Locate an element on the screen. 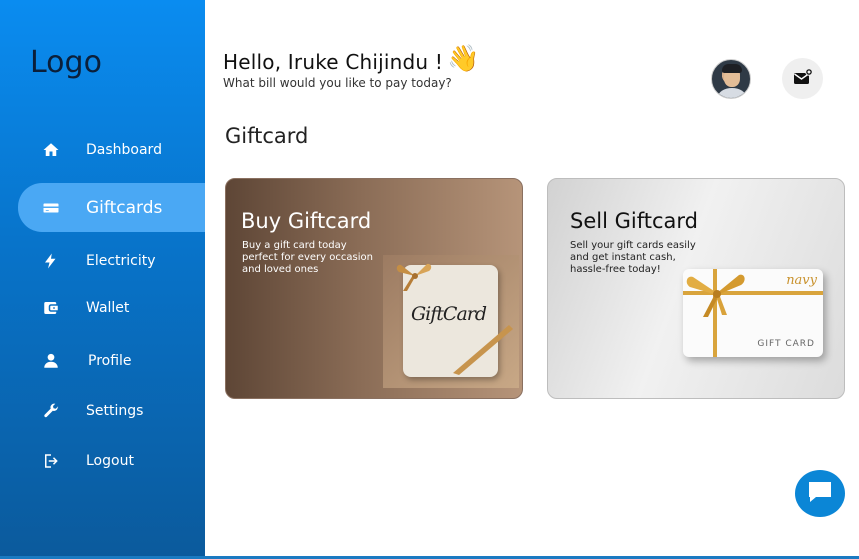  avatar is located at coordinates (731, 79).